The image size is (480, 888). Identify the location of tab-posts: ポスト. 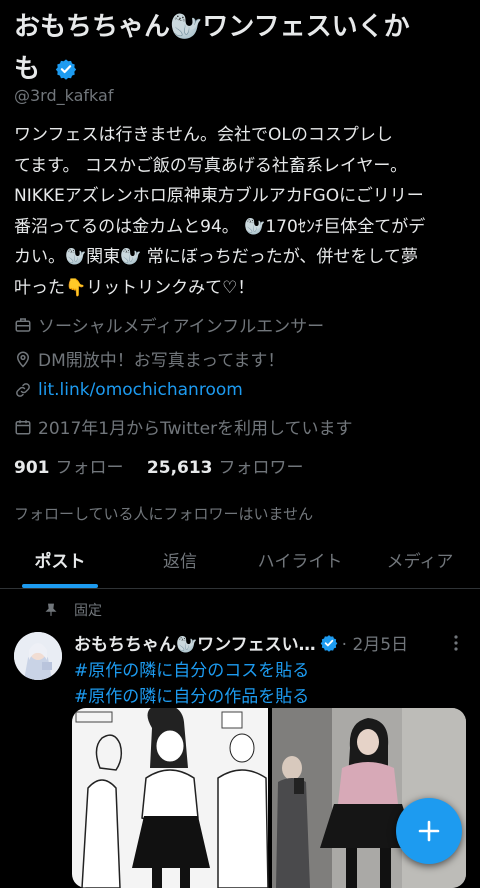
(60, 564).